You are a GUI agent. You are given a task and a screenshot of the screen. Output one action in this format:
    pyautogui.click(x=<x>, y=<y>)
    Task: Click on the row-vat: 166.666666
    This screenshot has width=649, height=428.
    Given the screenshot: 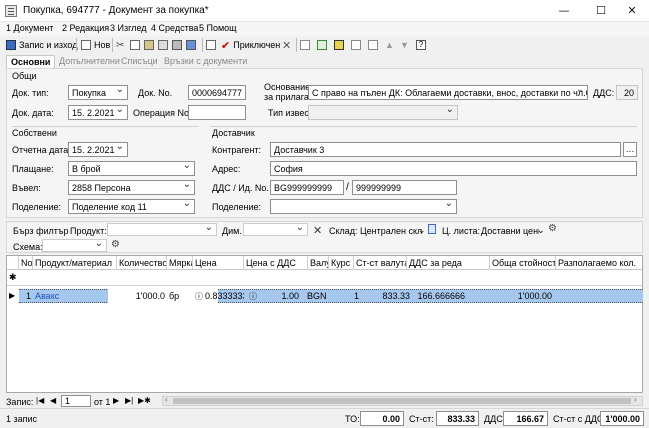 What is the action you would take?
    pyautogui.click(x=437, y=296)
    